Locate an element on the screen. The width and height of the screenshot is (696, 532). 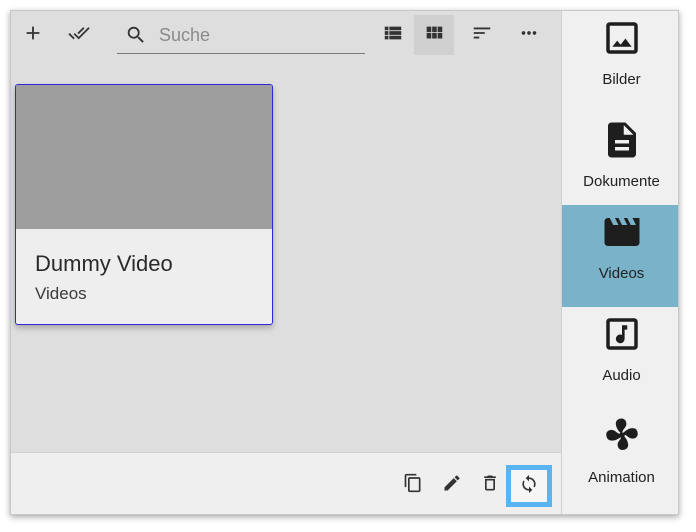
edit-button is located at coordinates (452, 485).